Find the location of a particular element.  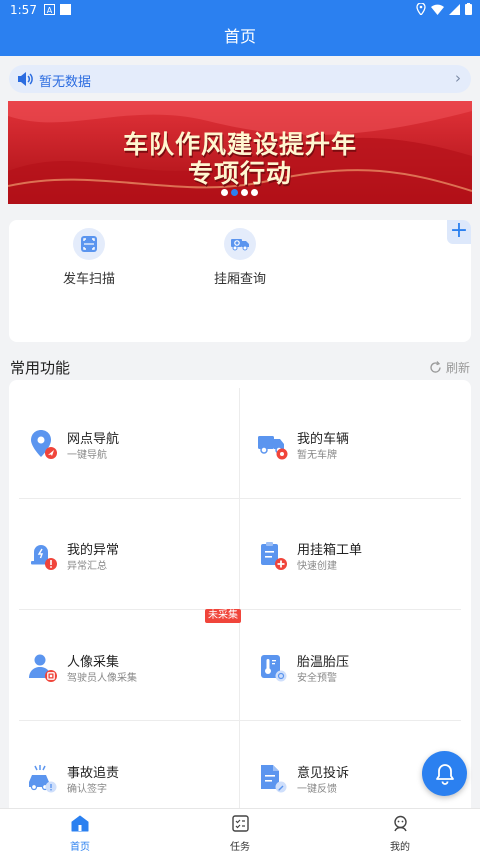

function-title: 胎温胎压 is located at coordinates (323, 662).